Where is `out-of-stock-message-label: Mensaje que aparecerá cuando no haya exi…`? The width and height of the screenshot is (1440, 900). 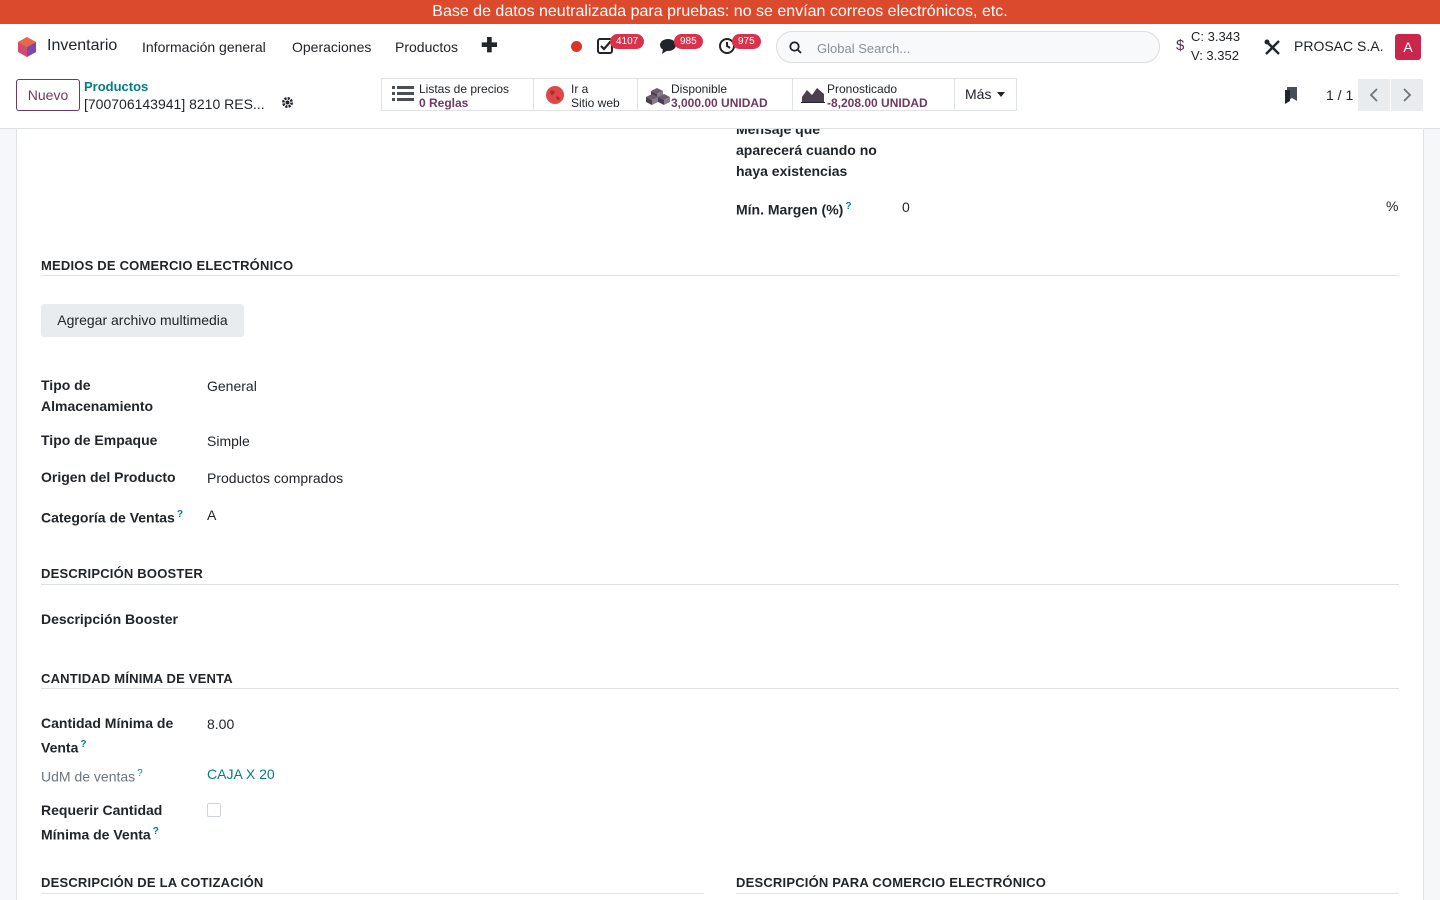
out-of-stock-message-label: Mensaje que aparecerá cuando no haya exi… is located at coordinates (806, 154).